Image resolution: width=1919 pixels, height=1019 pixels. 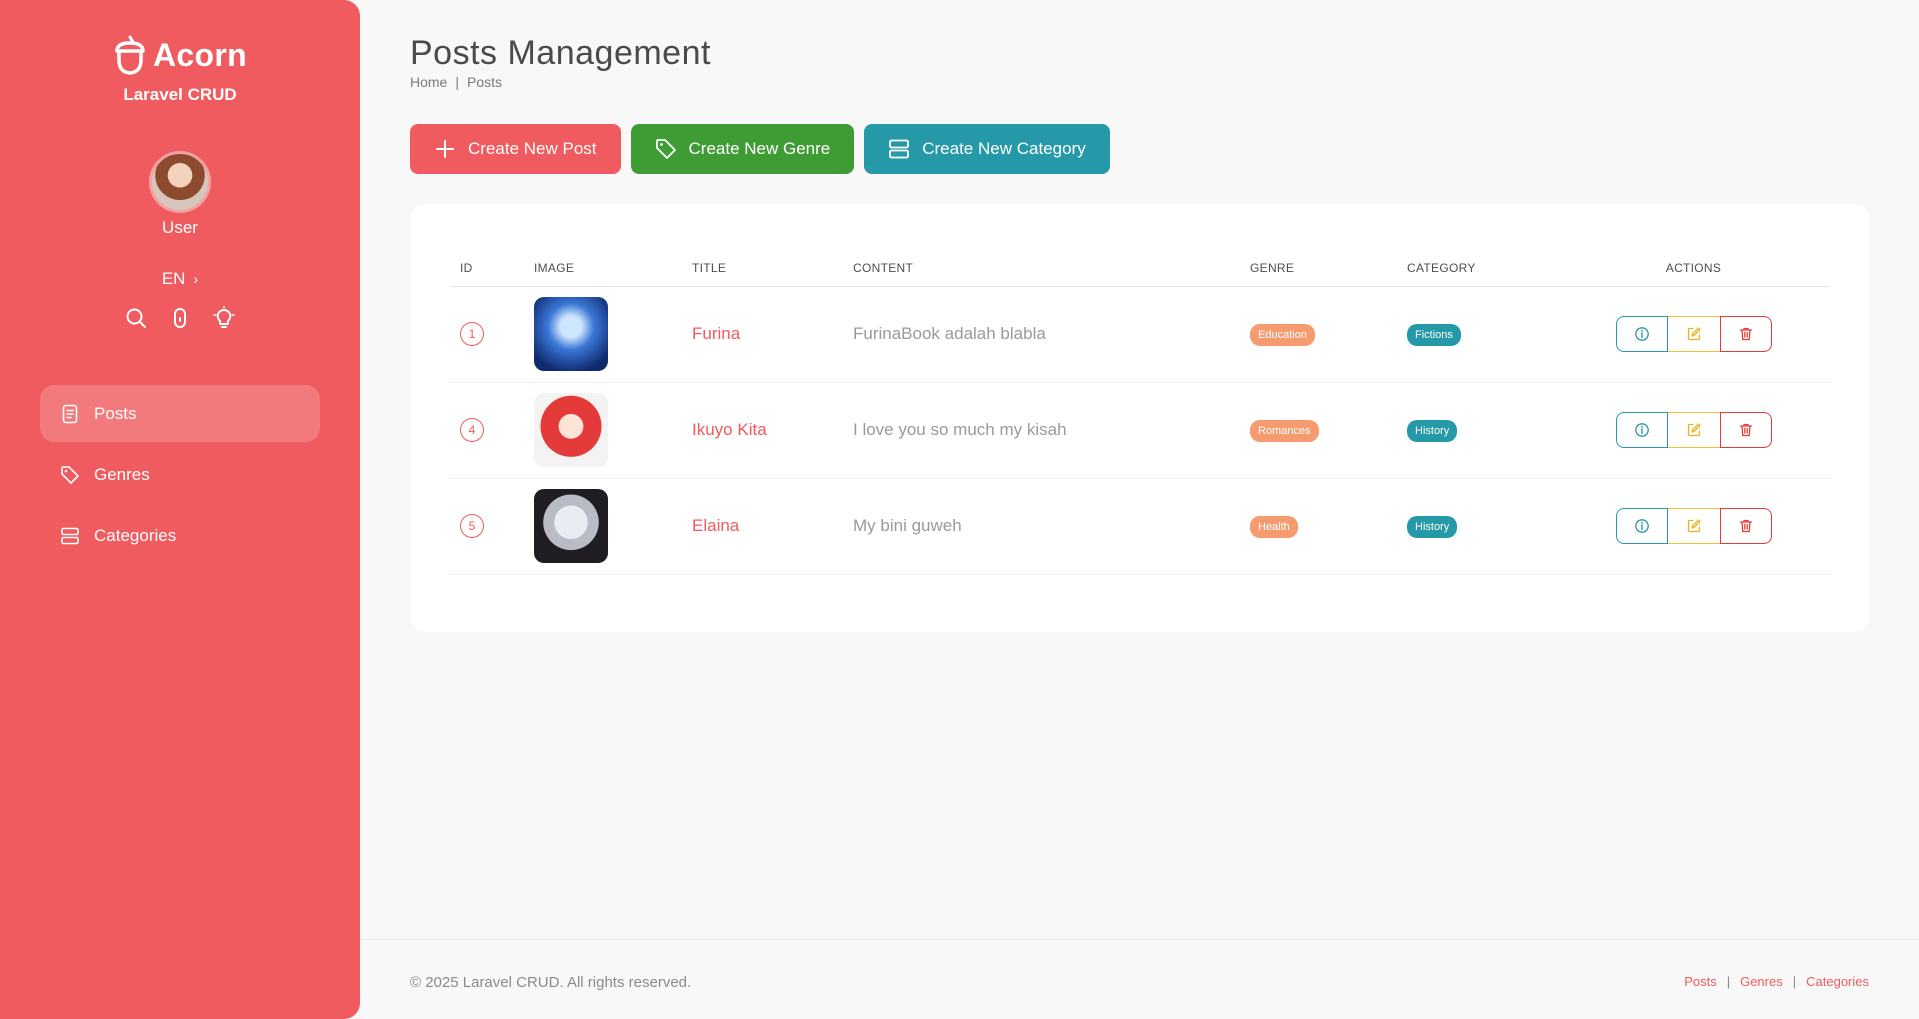 I want to click on chevron-right-icon: ›, so click(x=196, y=279).